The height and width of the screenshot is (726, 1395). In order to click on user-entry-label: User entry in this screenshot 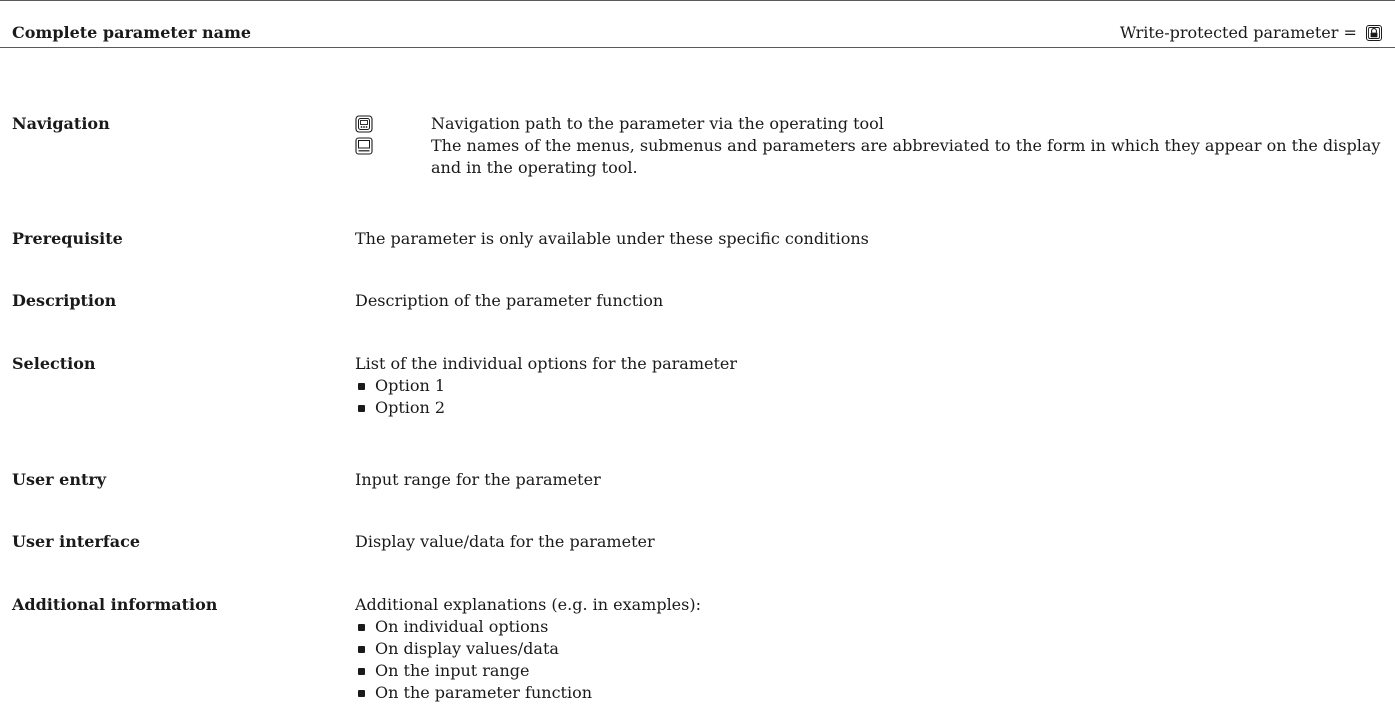, I will do `click(59, 479)`.